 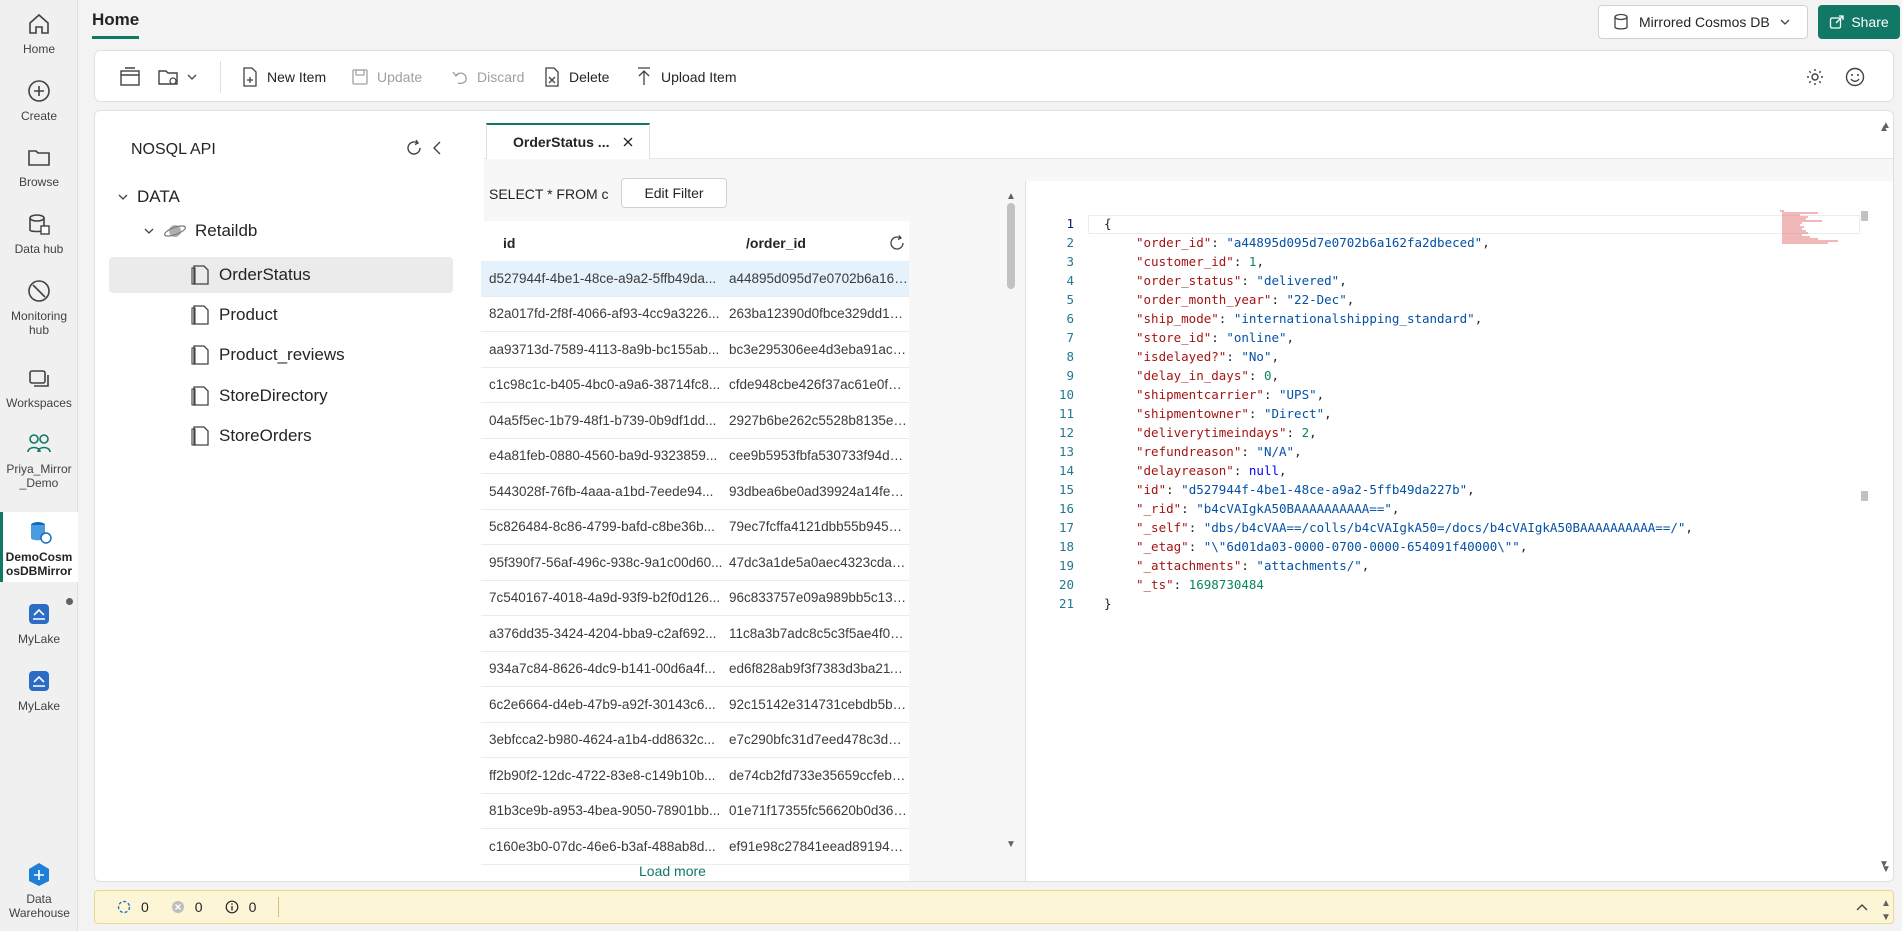 What do you see at coordinates (281, 275) in the screenshot?
I see `tree-node-container: OrderStatus` at bounding box center [281, 275].